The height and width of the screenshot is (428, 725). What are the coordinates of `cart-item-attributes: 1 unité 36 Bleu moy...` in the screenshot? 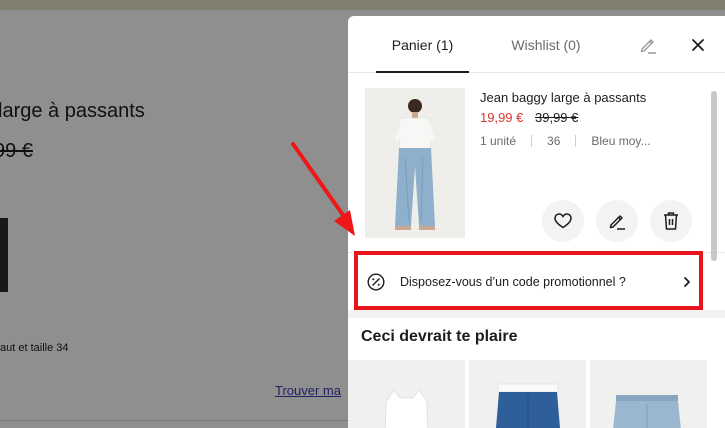 It's located at (565, 141).